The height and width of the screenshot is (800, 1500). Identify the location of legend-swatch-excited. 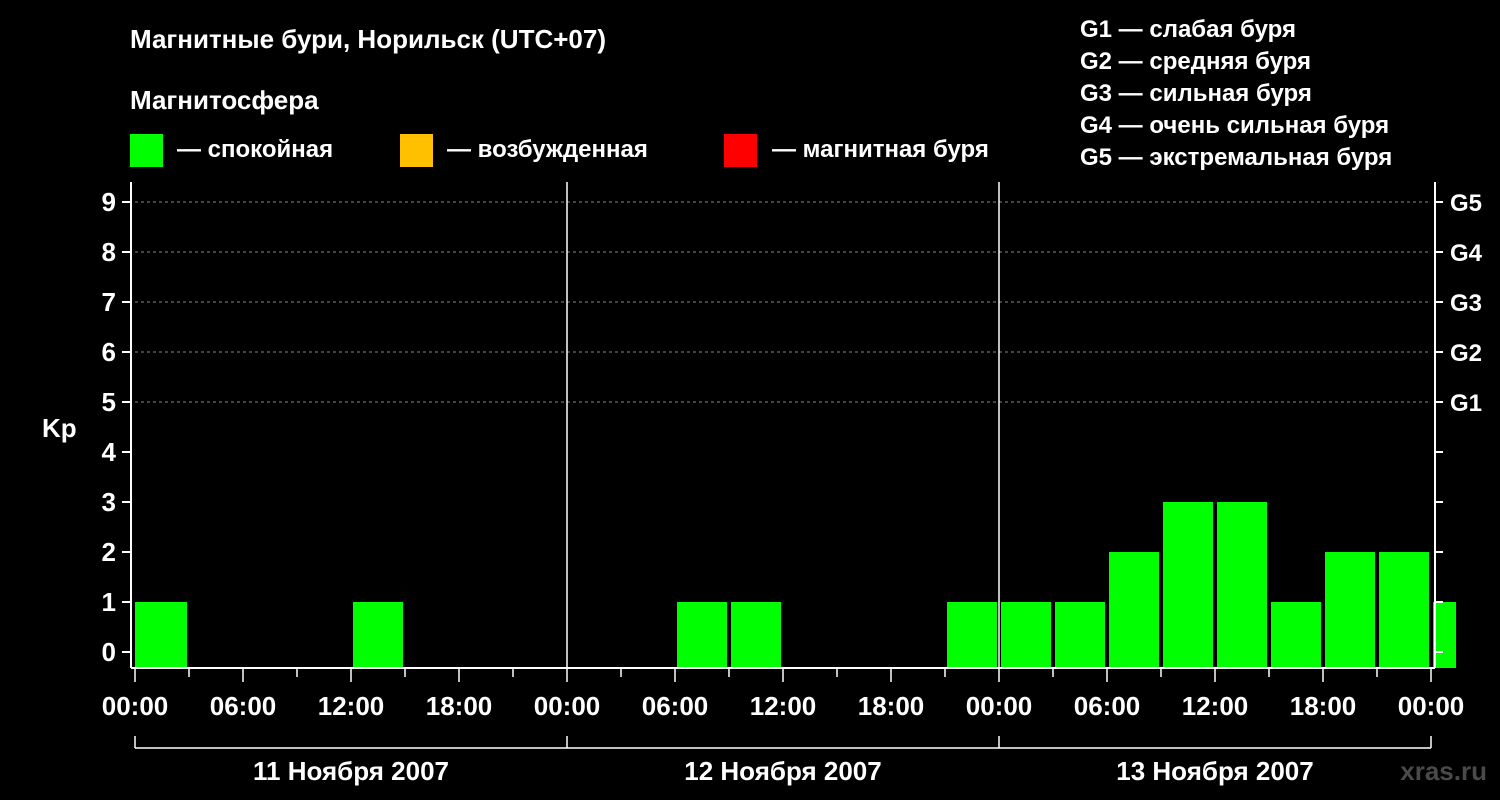
(416, 150).